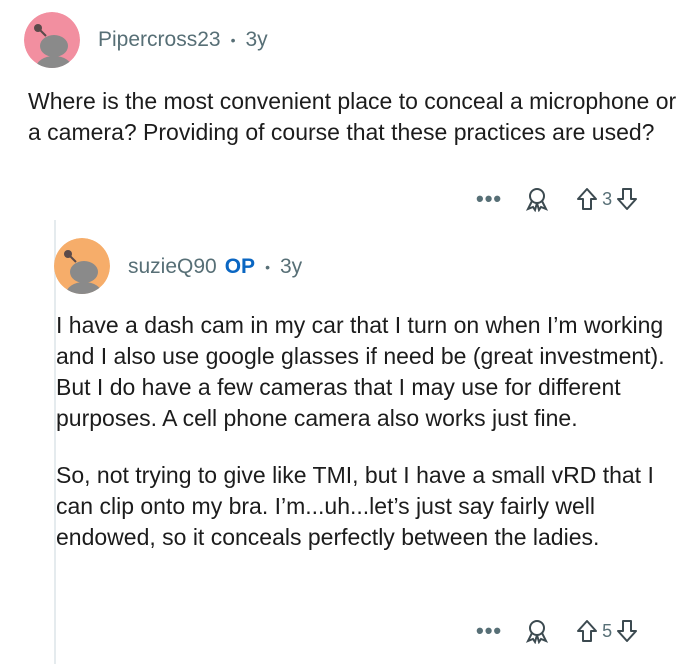 This screenshot has height=664, width=700. What do you see at coordinates (557, 631) in the screenshot?
I see `comment-actions: ••• 5` at bounding box center [557, 631].